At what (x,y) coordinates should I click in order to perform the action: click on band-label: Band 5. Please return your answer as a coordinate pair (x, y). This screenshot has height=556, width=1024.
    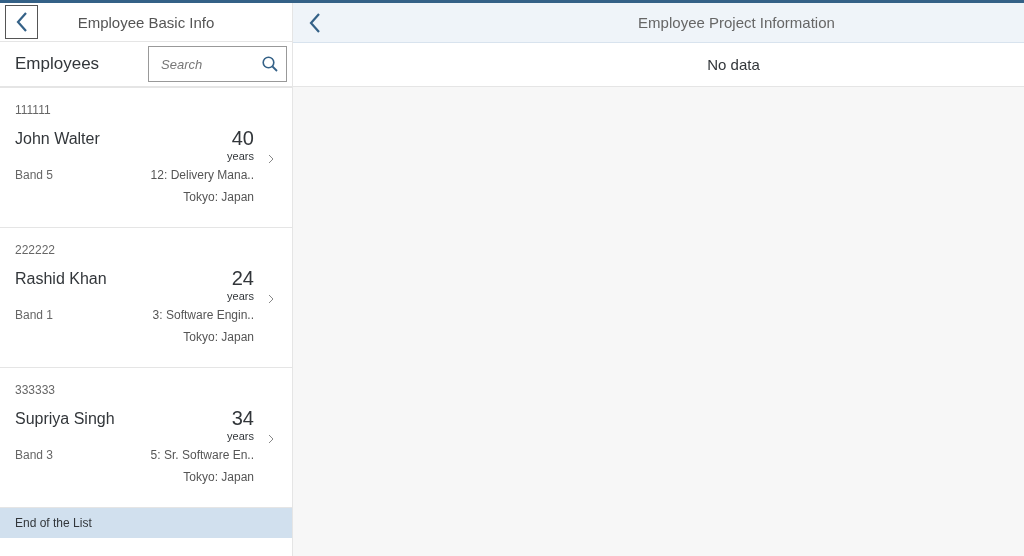
    Looking at the image, I should click on (34, 175).